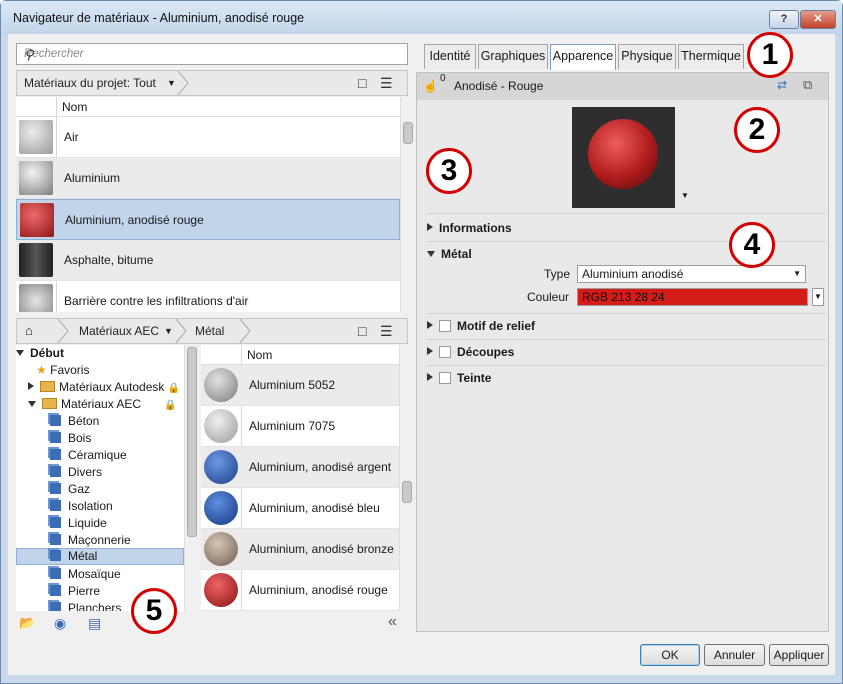 This screenshot has height=684, width=843. What do you see at coordinates (513, 56) in the screenshot?
I see `tab-graphiques: Graphiques` at bounding box center [513, 56].